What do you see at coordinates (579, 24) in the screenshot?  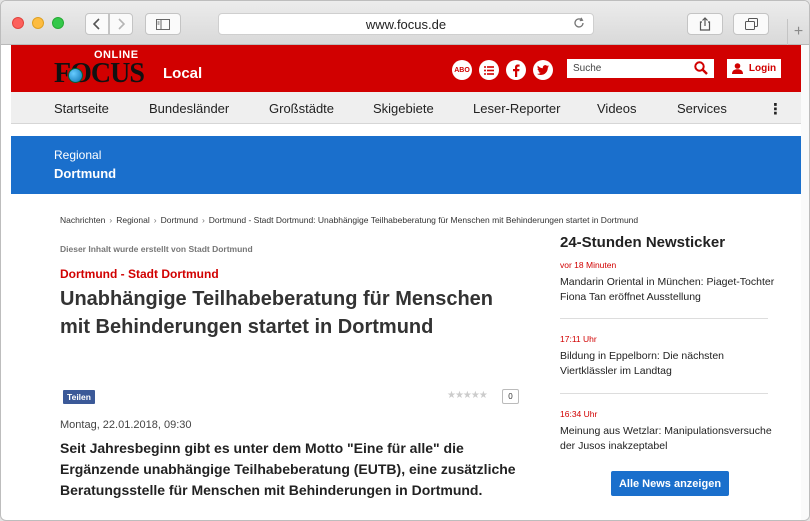 I see `reload-icon` at bounding box center [579, 24].